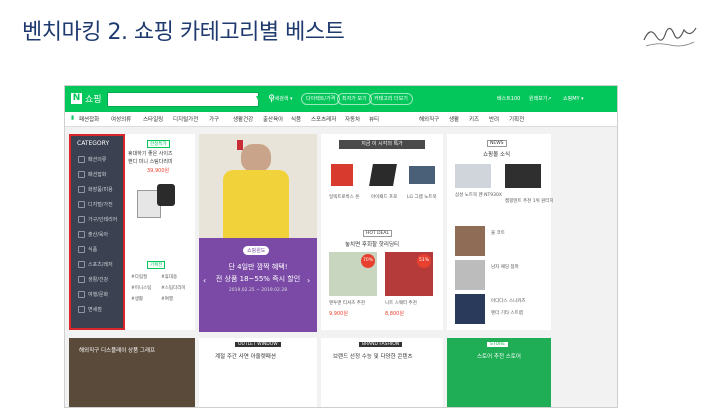 The image size is (720, 408). Describe the element at coordinates (373, 357) in the screenshot. I see `brand-title: 브랜드 선정 수능 및 다양한 콘텐츠` at that location.